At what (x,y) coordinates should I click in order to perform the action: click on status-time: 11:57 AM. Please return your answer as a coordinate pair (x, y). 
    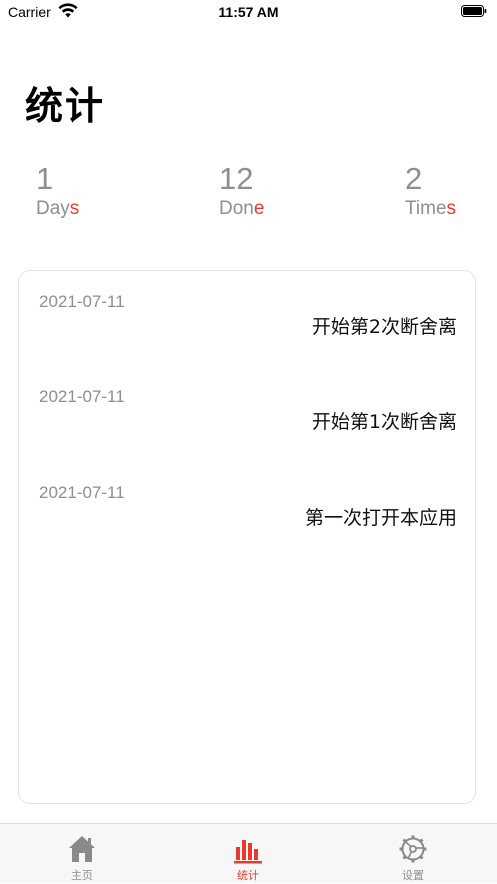
    Looking at the image, I should click on (248, 12).